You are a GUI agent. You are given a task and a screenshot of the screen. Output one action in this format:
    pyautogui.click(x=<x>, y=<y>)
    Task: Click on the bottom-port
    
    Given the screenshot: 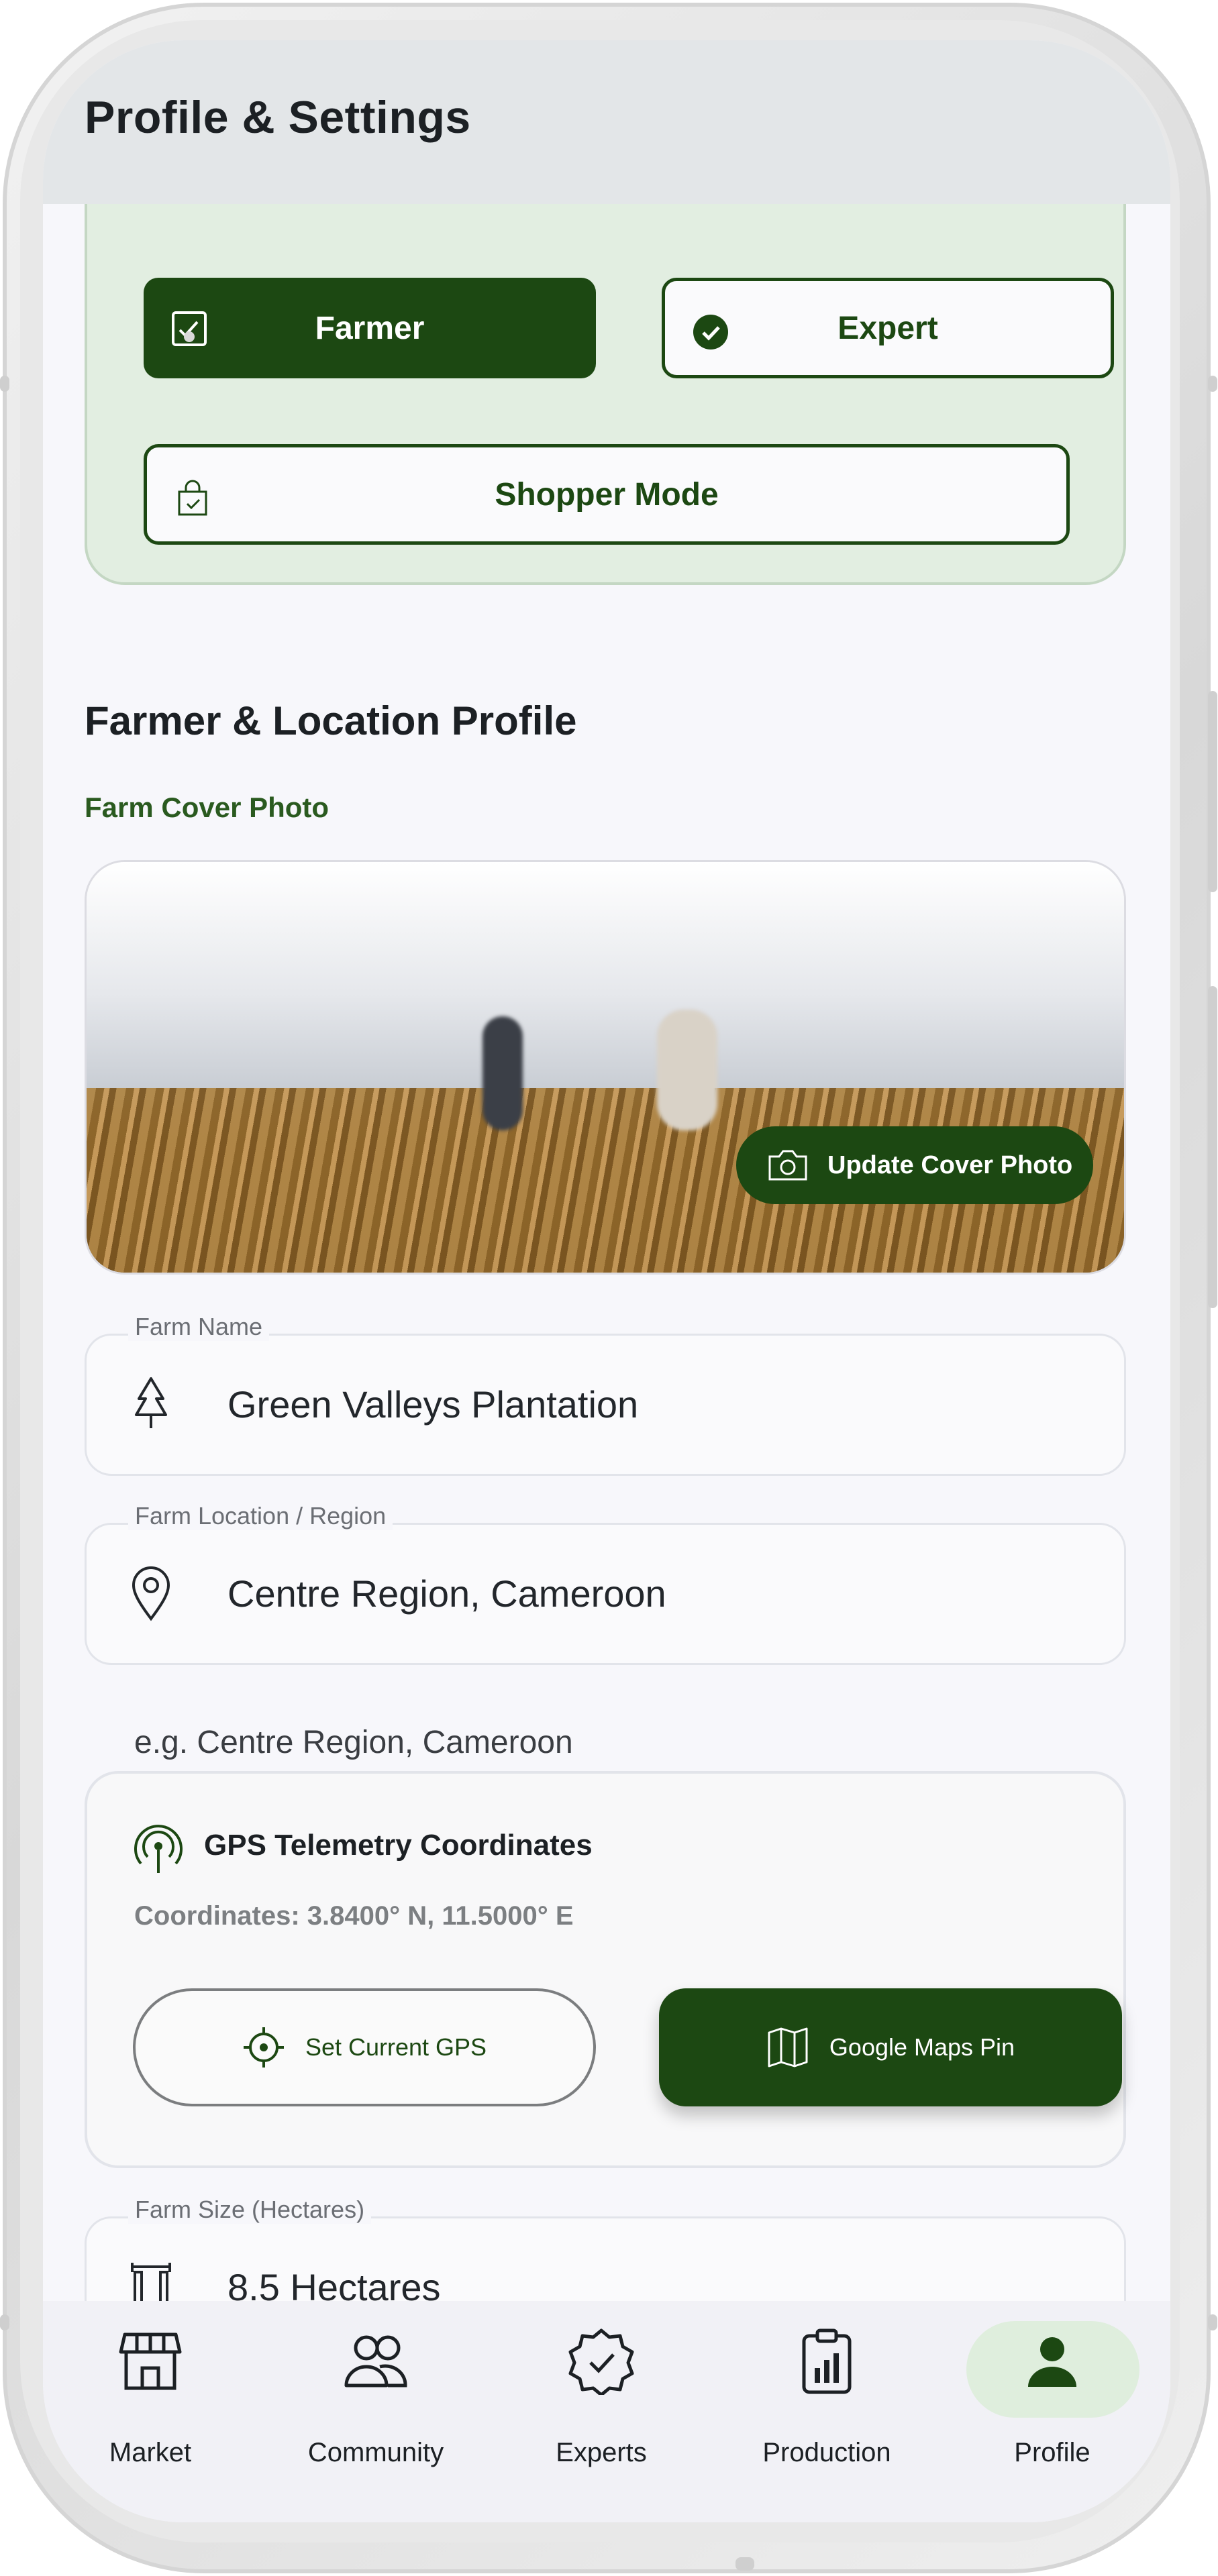 What is the action you would take?
    pyautogui.click(x=745, y=2564)
    